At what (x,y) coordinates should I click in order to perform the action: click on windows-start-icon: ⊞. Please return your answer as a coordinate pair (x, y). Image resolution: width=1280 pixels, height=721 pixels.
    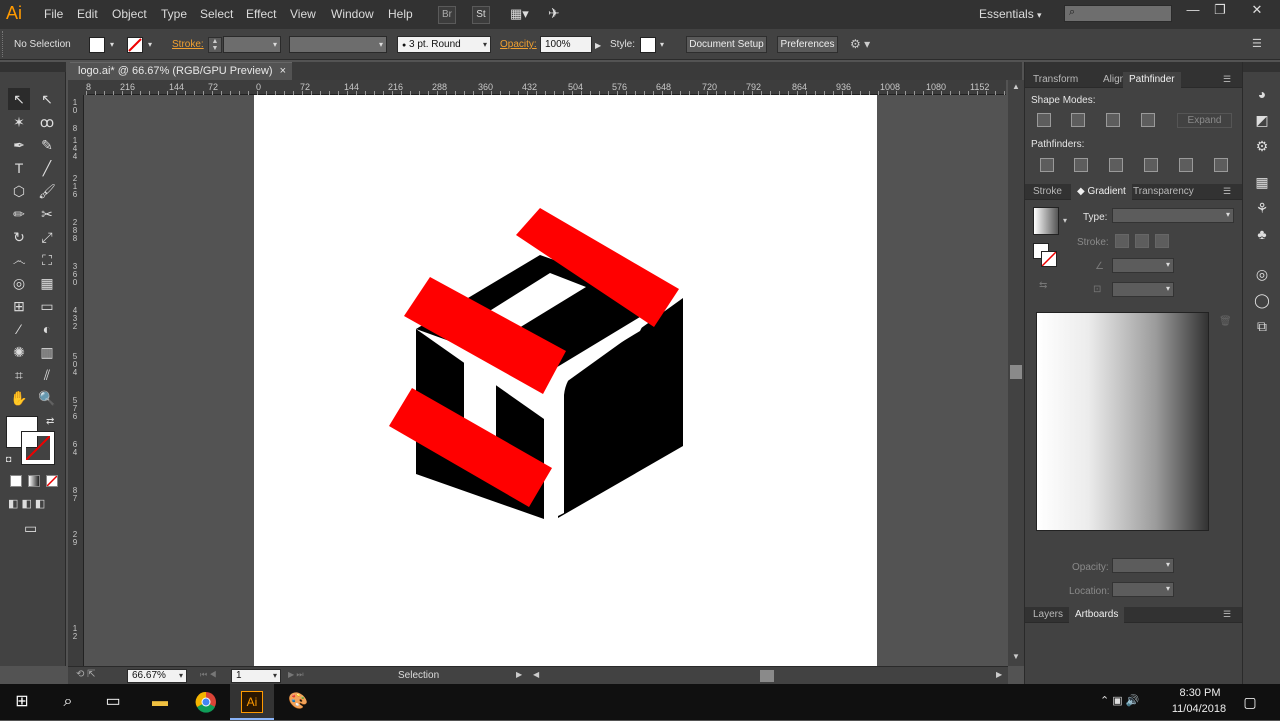
    Looking at the image, I should click on (22, 702).